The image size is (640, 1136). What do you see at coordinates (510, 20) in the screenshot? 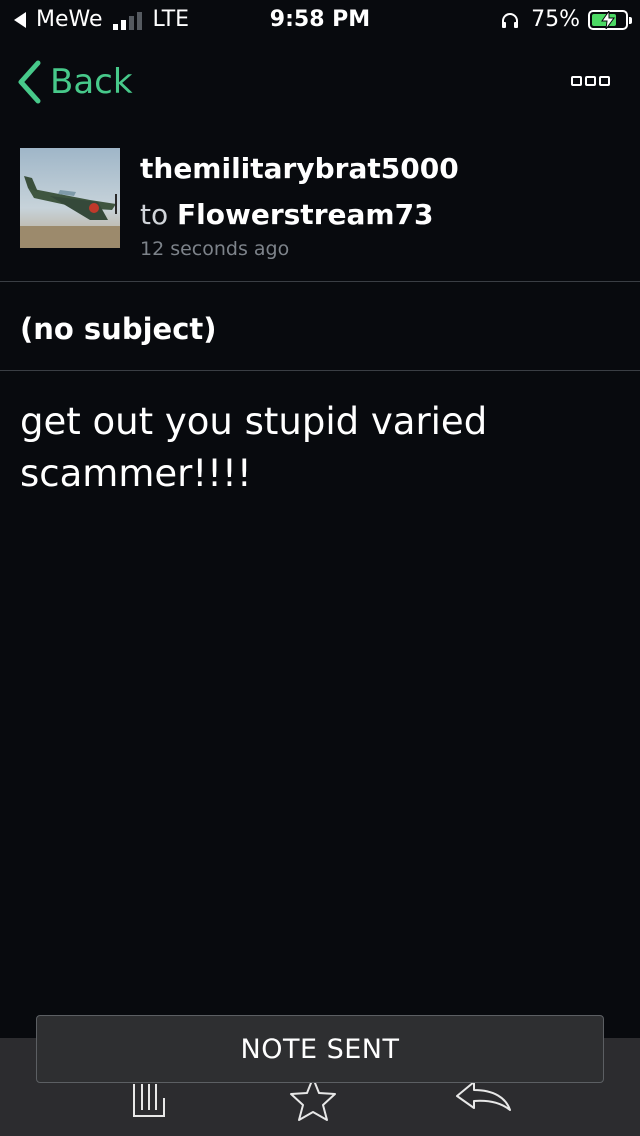
I see `headphones-icon` at bounding box center [510, 20].